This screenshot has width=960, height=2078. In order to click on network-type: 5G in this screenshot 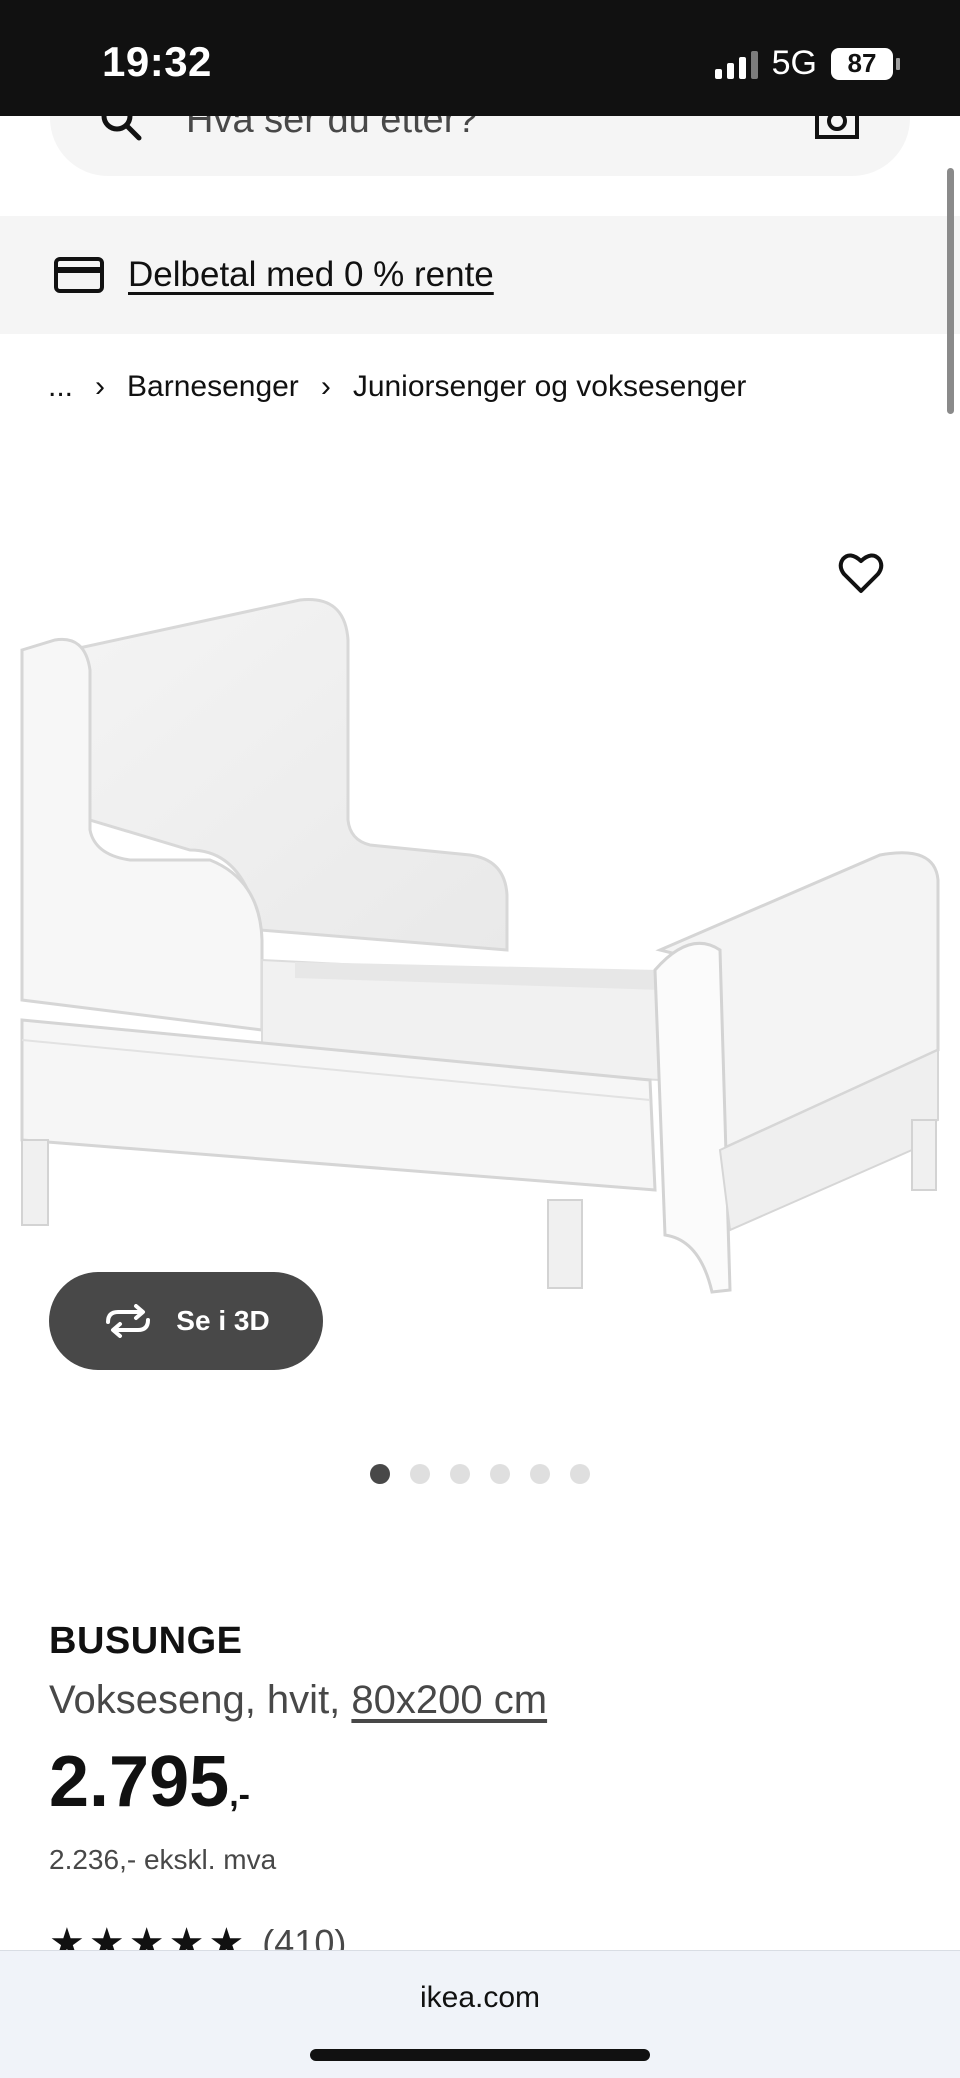, I will do `click(794, 63)`.